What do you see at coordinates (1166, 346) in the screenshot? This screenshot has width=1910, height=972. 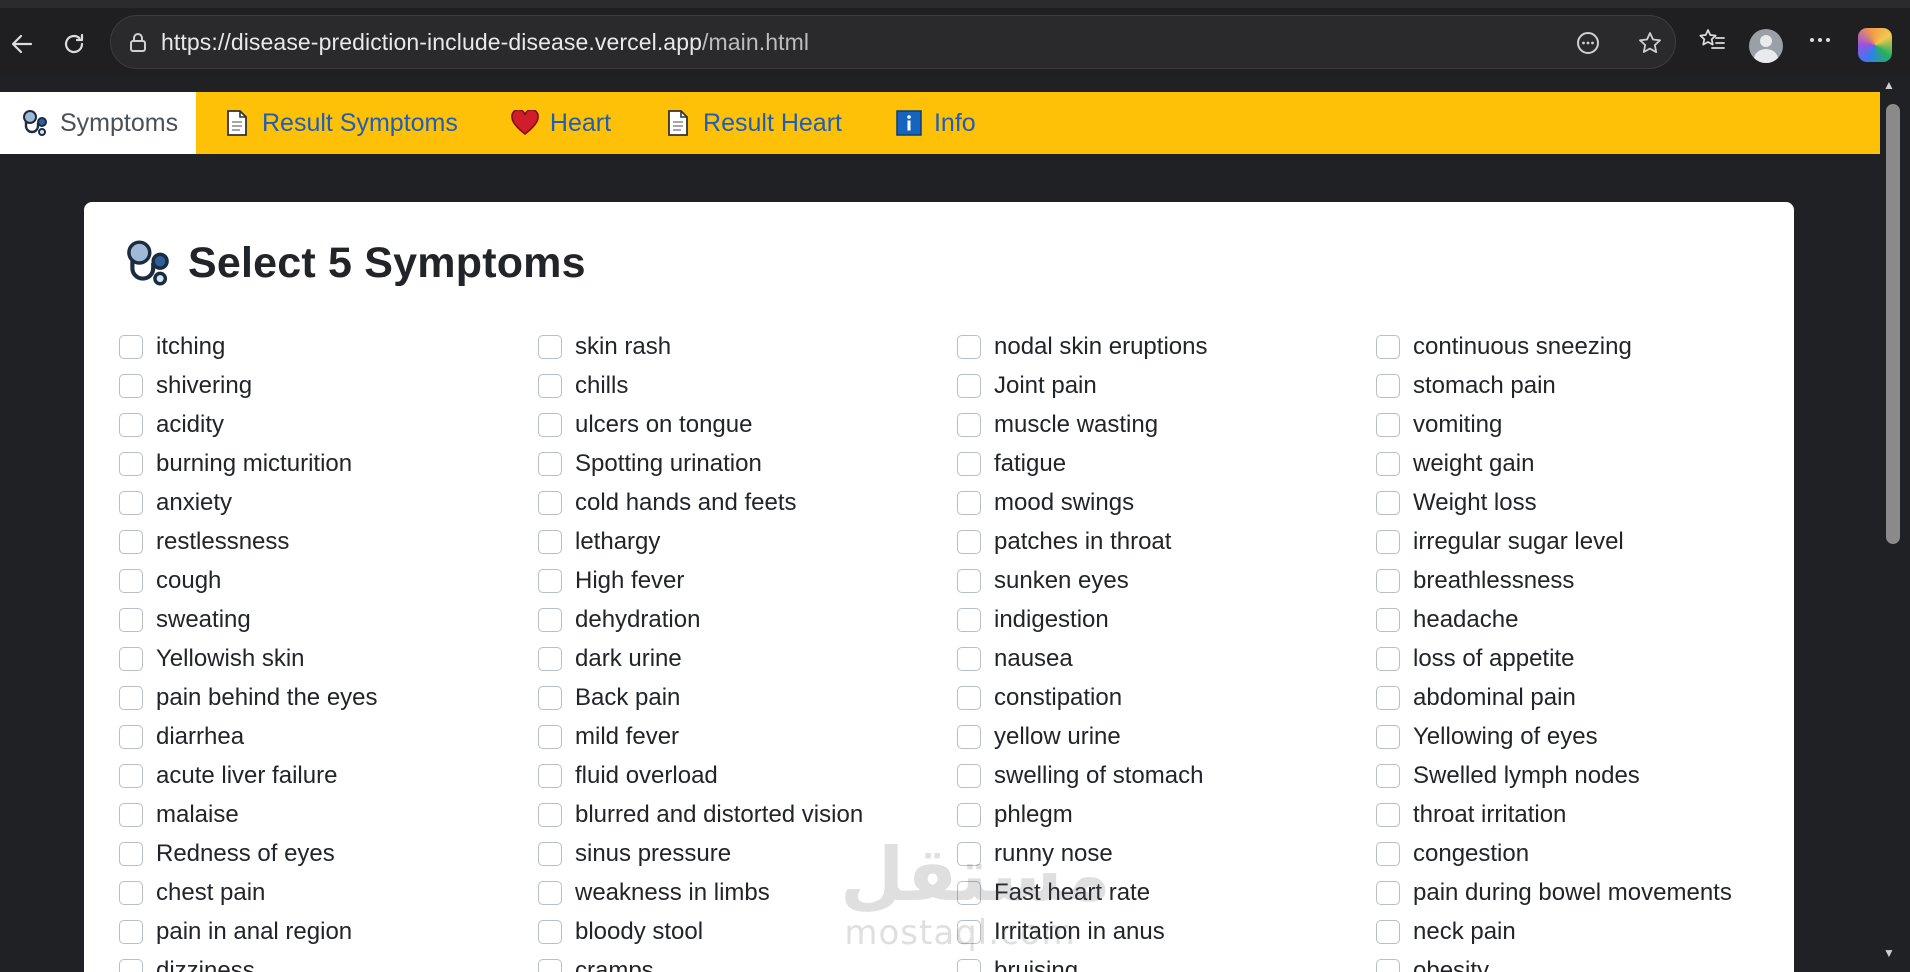 I see `symptom-option: nodal skin eruptions` at bounding box center [1166, 346].